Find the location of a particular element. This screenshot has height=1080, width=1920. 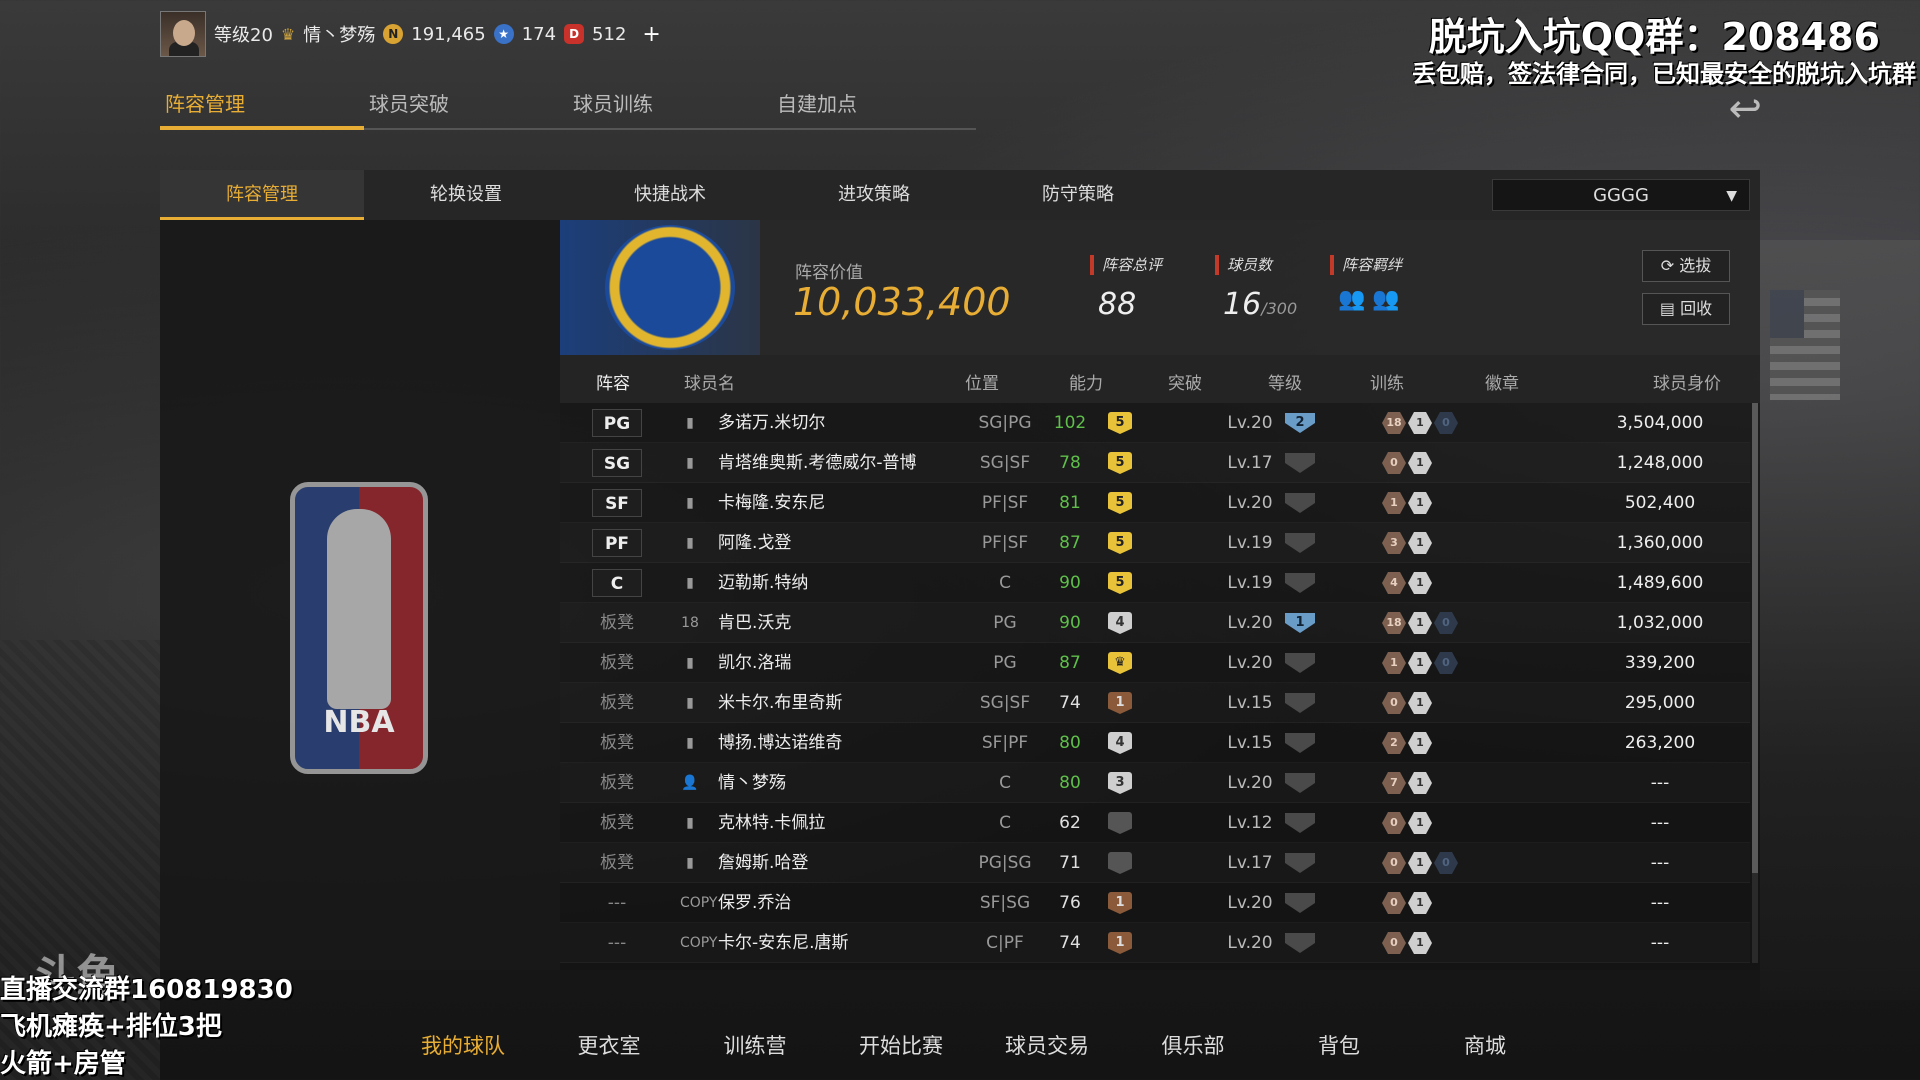

player-price: 1,032,000 is located at coordinates (1660, 623).